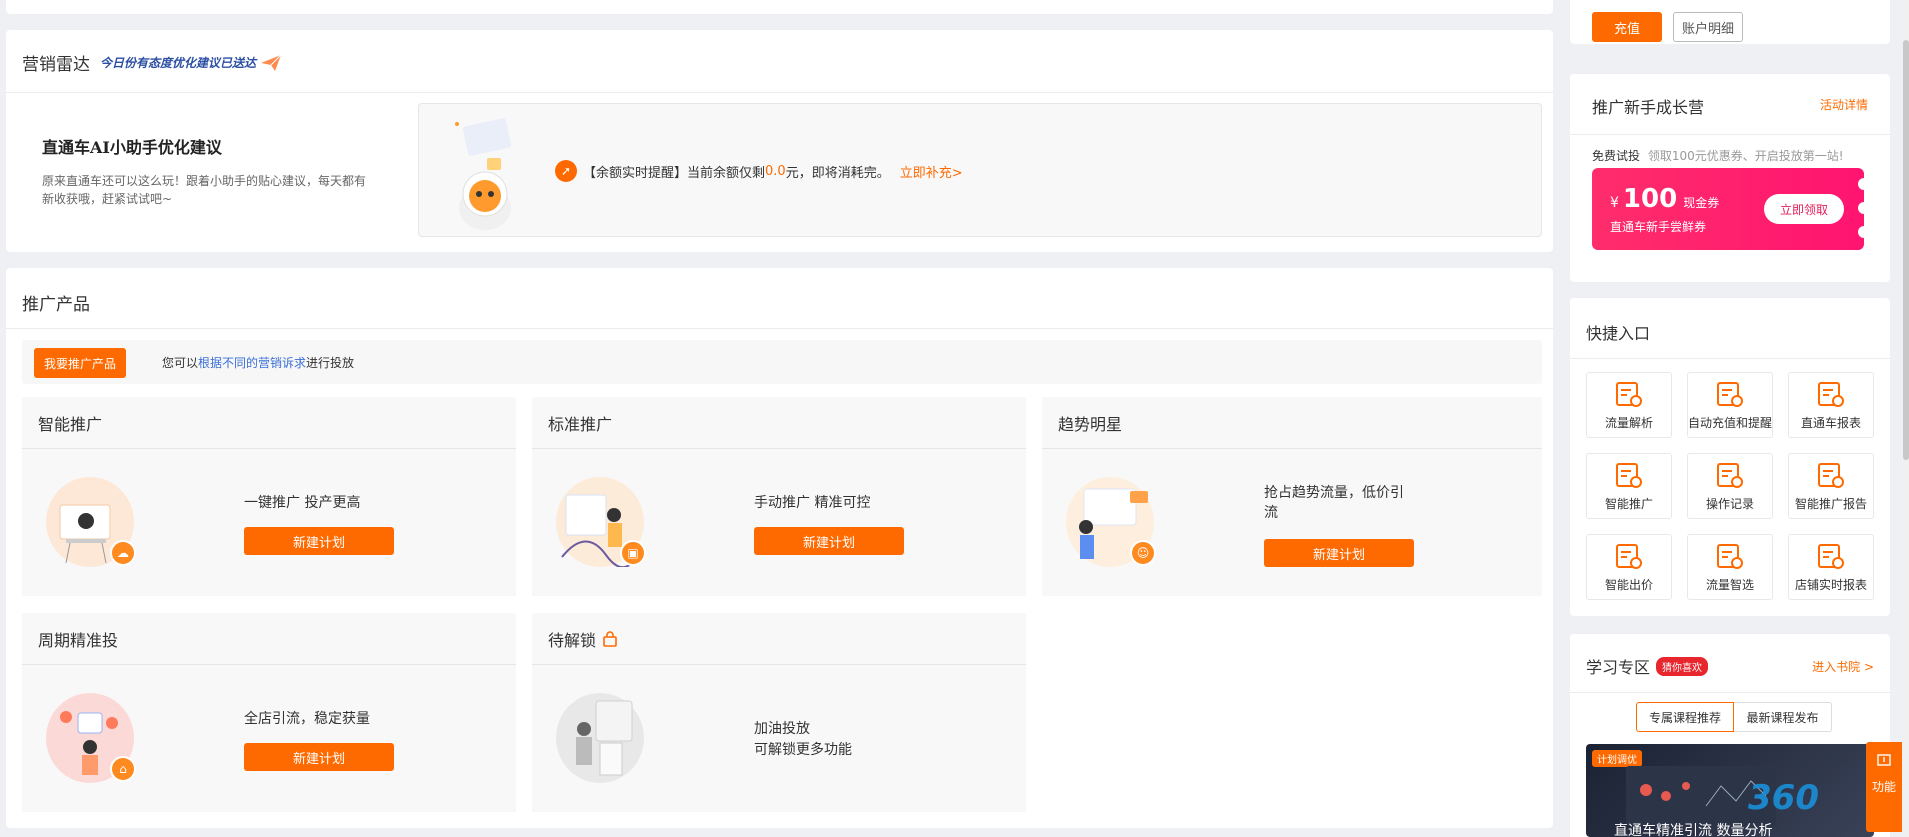 This screenshot has height=837, width=1909. I want to click on product-card-trend-star: 趋势明星 ☺ 抢占趋势流量，低价引流 新建计划, so click(1292, 496).